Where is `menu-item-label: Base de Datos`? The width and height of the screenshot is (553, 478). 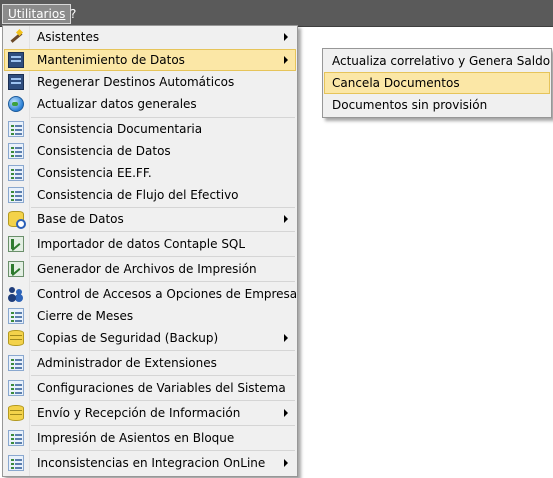 menu-item-label: Base de Datos is located at coordinates (80, 219).